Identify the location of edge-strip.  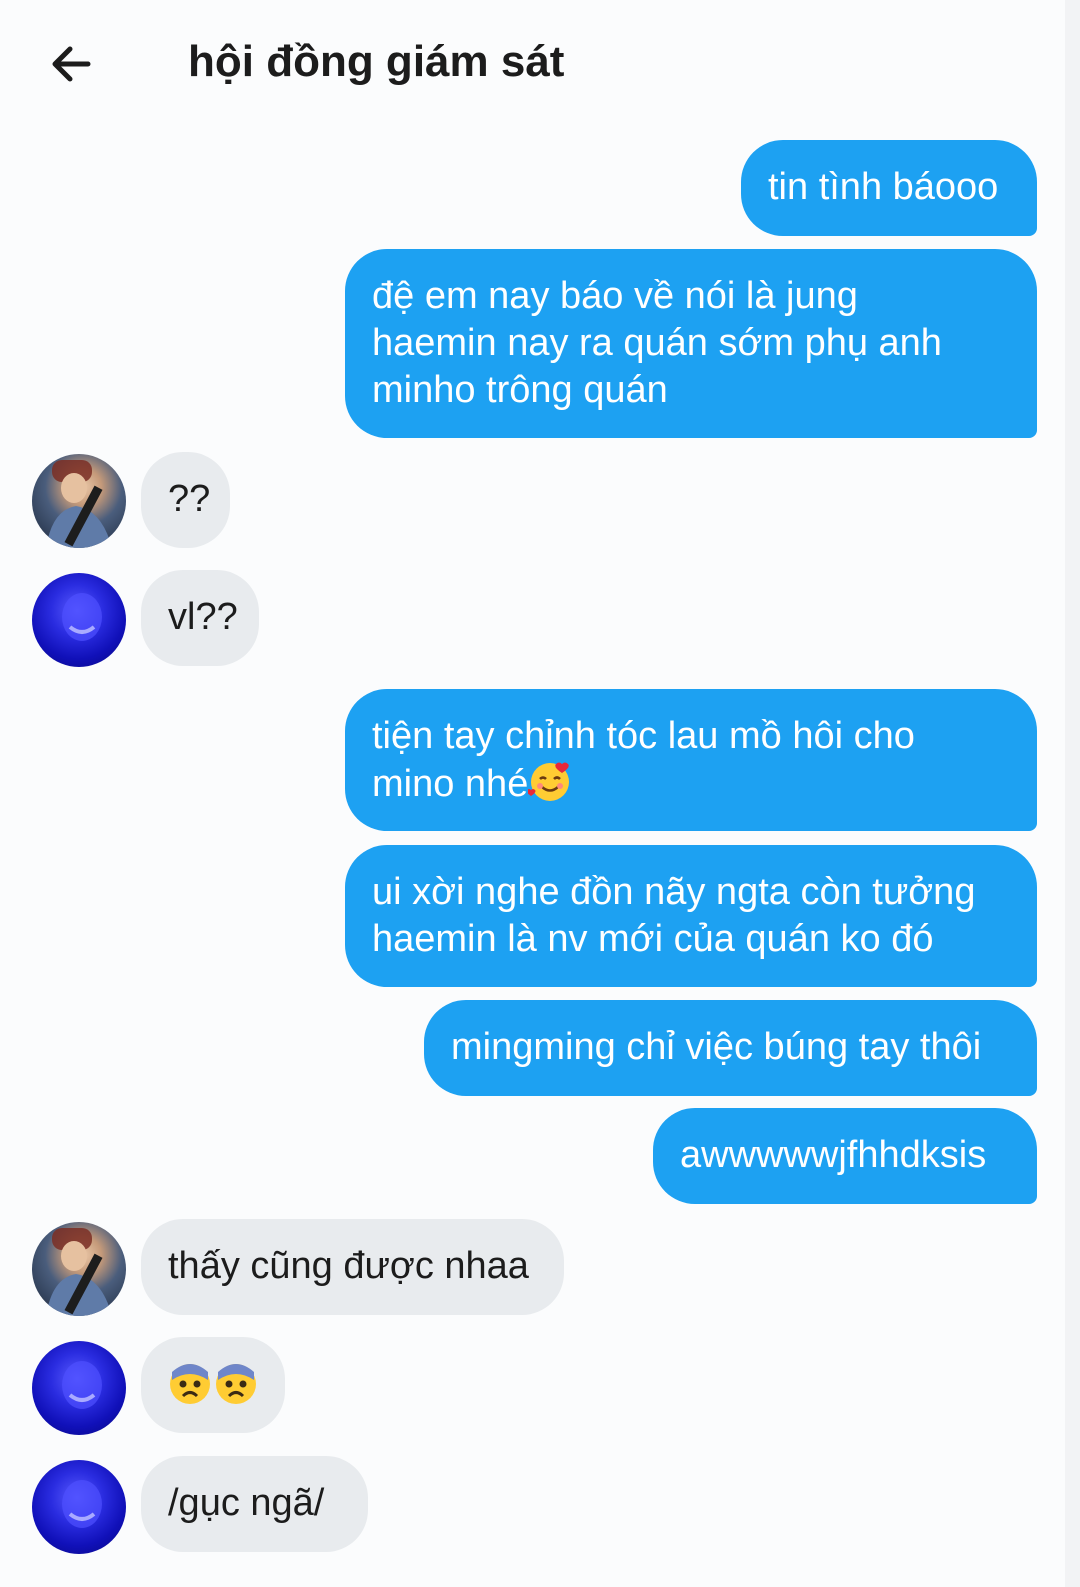
(1072, 793).